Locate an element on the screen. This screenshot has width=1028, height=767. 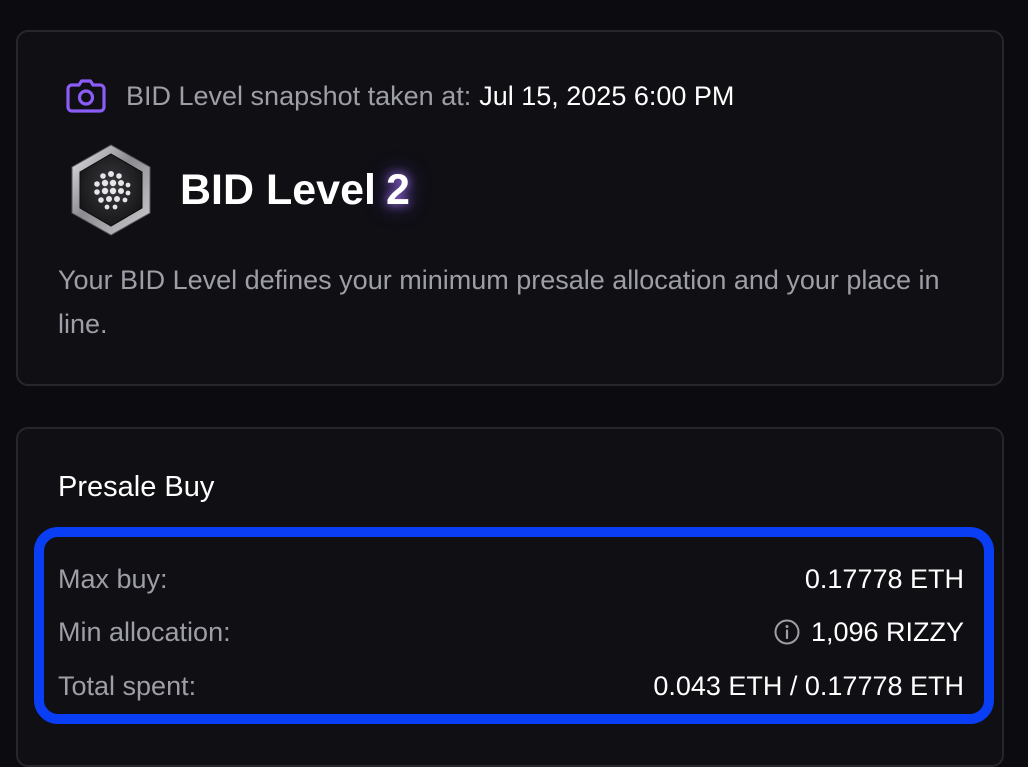
presale-title: Presale Buy is located at coordinates (136, 487).